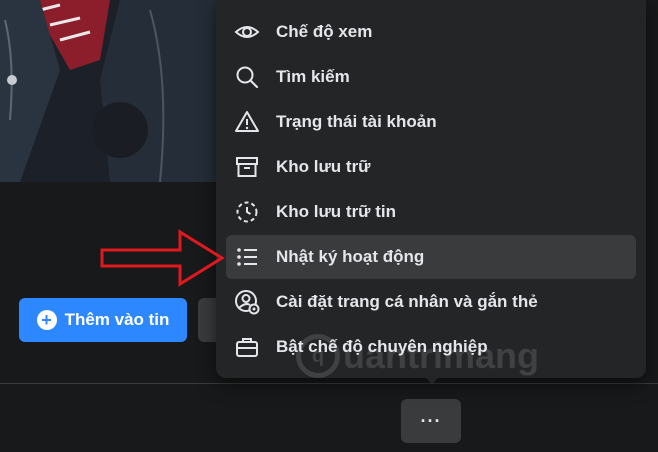  Describe the element at coordinates (407, 301) in the screenshot. I see `menu-item-label: Cài đặt trang cá nhân và gắn thẻ` at that location.